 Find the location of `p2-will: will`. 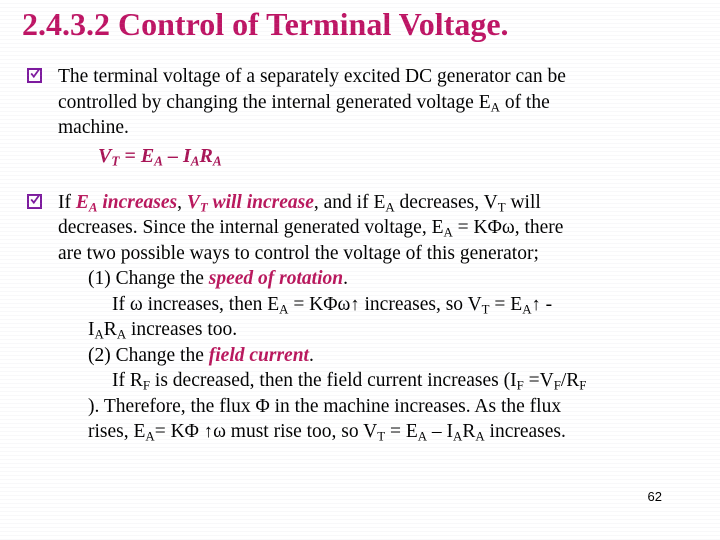

p2-will: will is located at coordinates (523, 202).